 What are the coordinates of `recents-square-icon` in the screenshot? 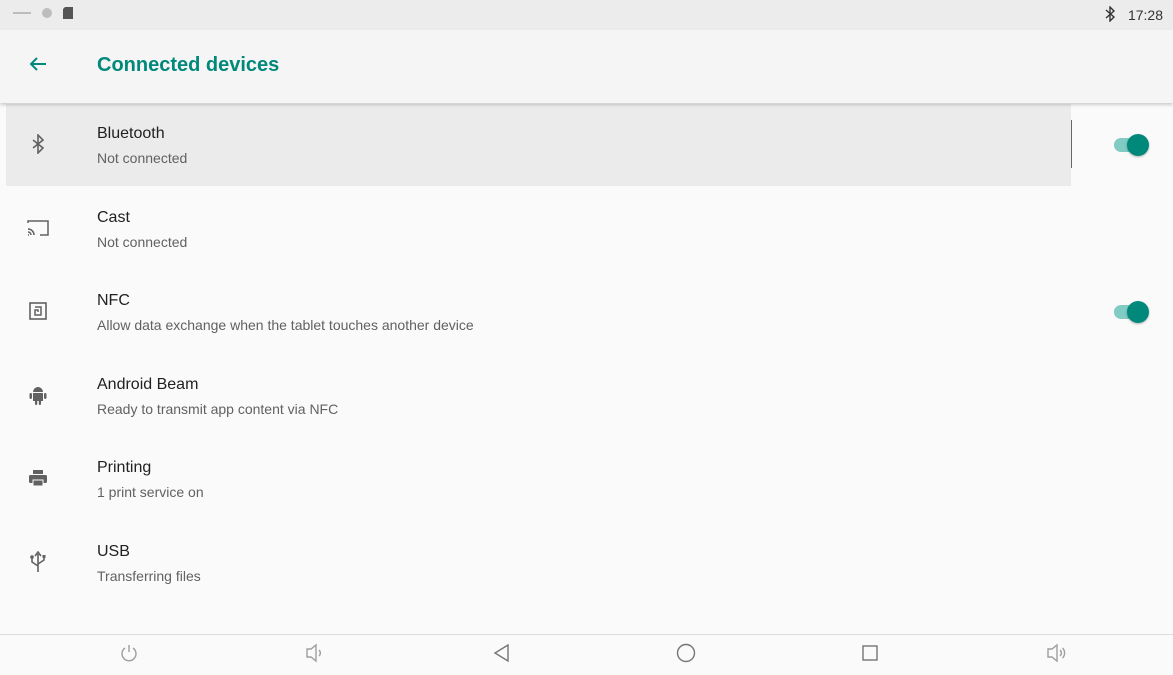 It's located at (870, 655).